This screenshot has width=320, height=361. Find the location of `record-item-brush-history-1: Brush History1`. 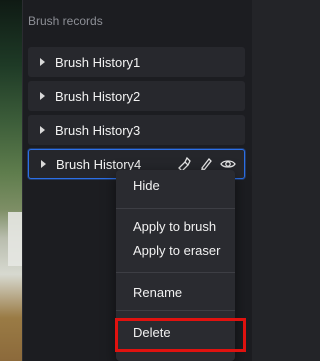

record-item-brush-history-1: Brush History1 is located at coordinates (136, 62).